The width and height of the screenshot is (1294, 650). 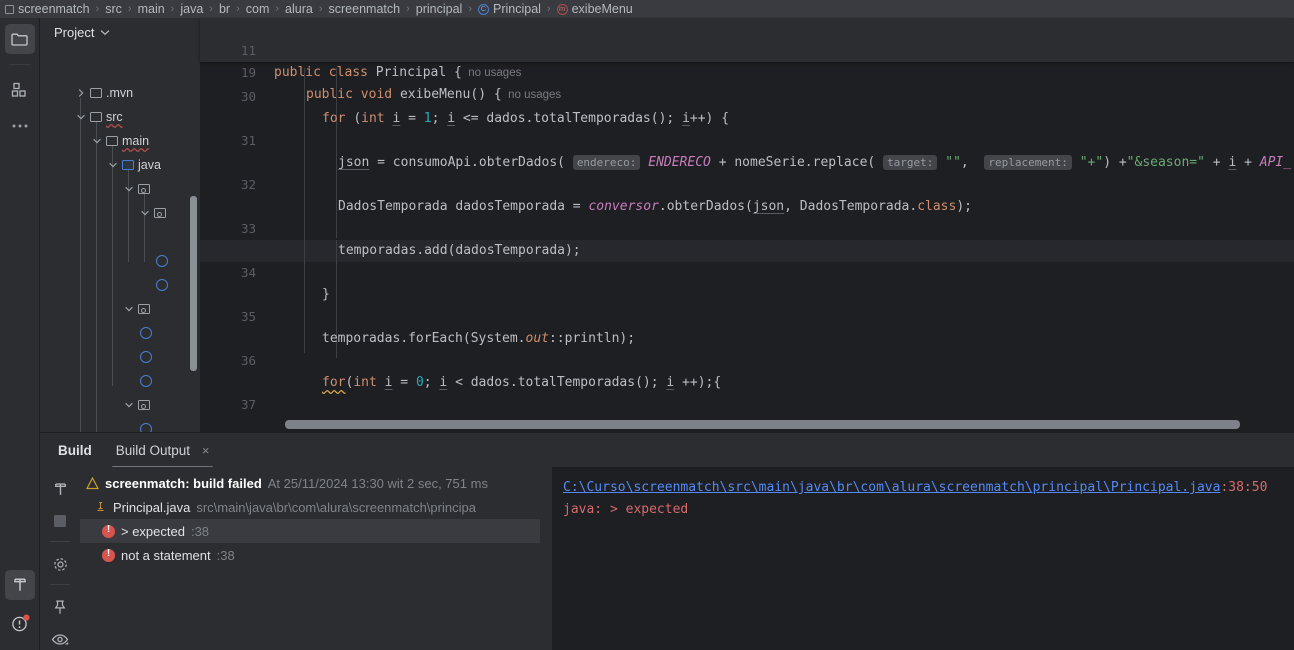 I want to click on sidebar-item-problems, so click(x=20, y=623).